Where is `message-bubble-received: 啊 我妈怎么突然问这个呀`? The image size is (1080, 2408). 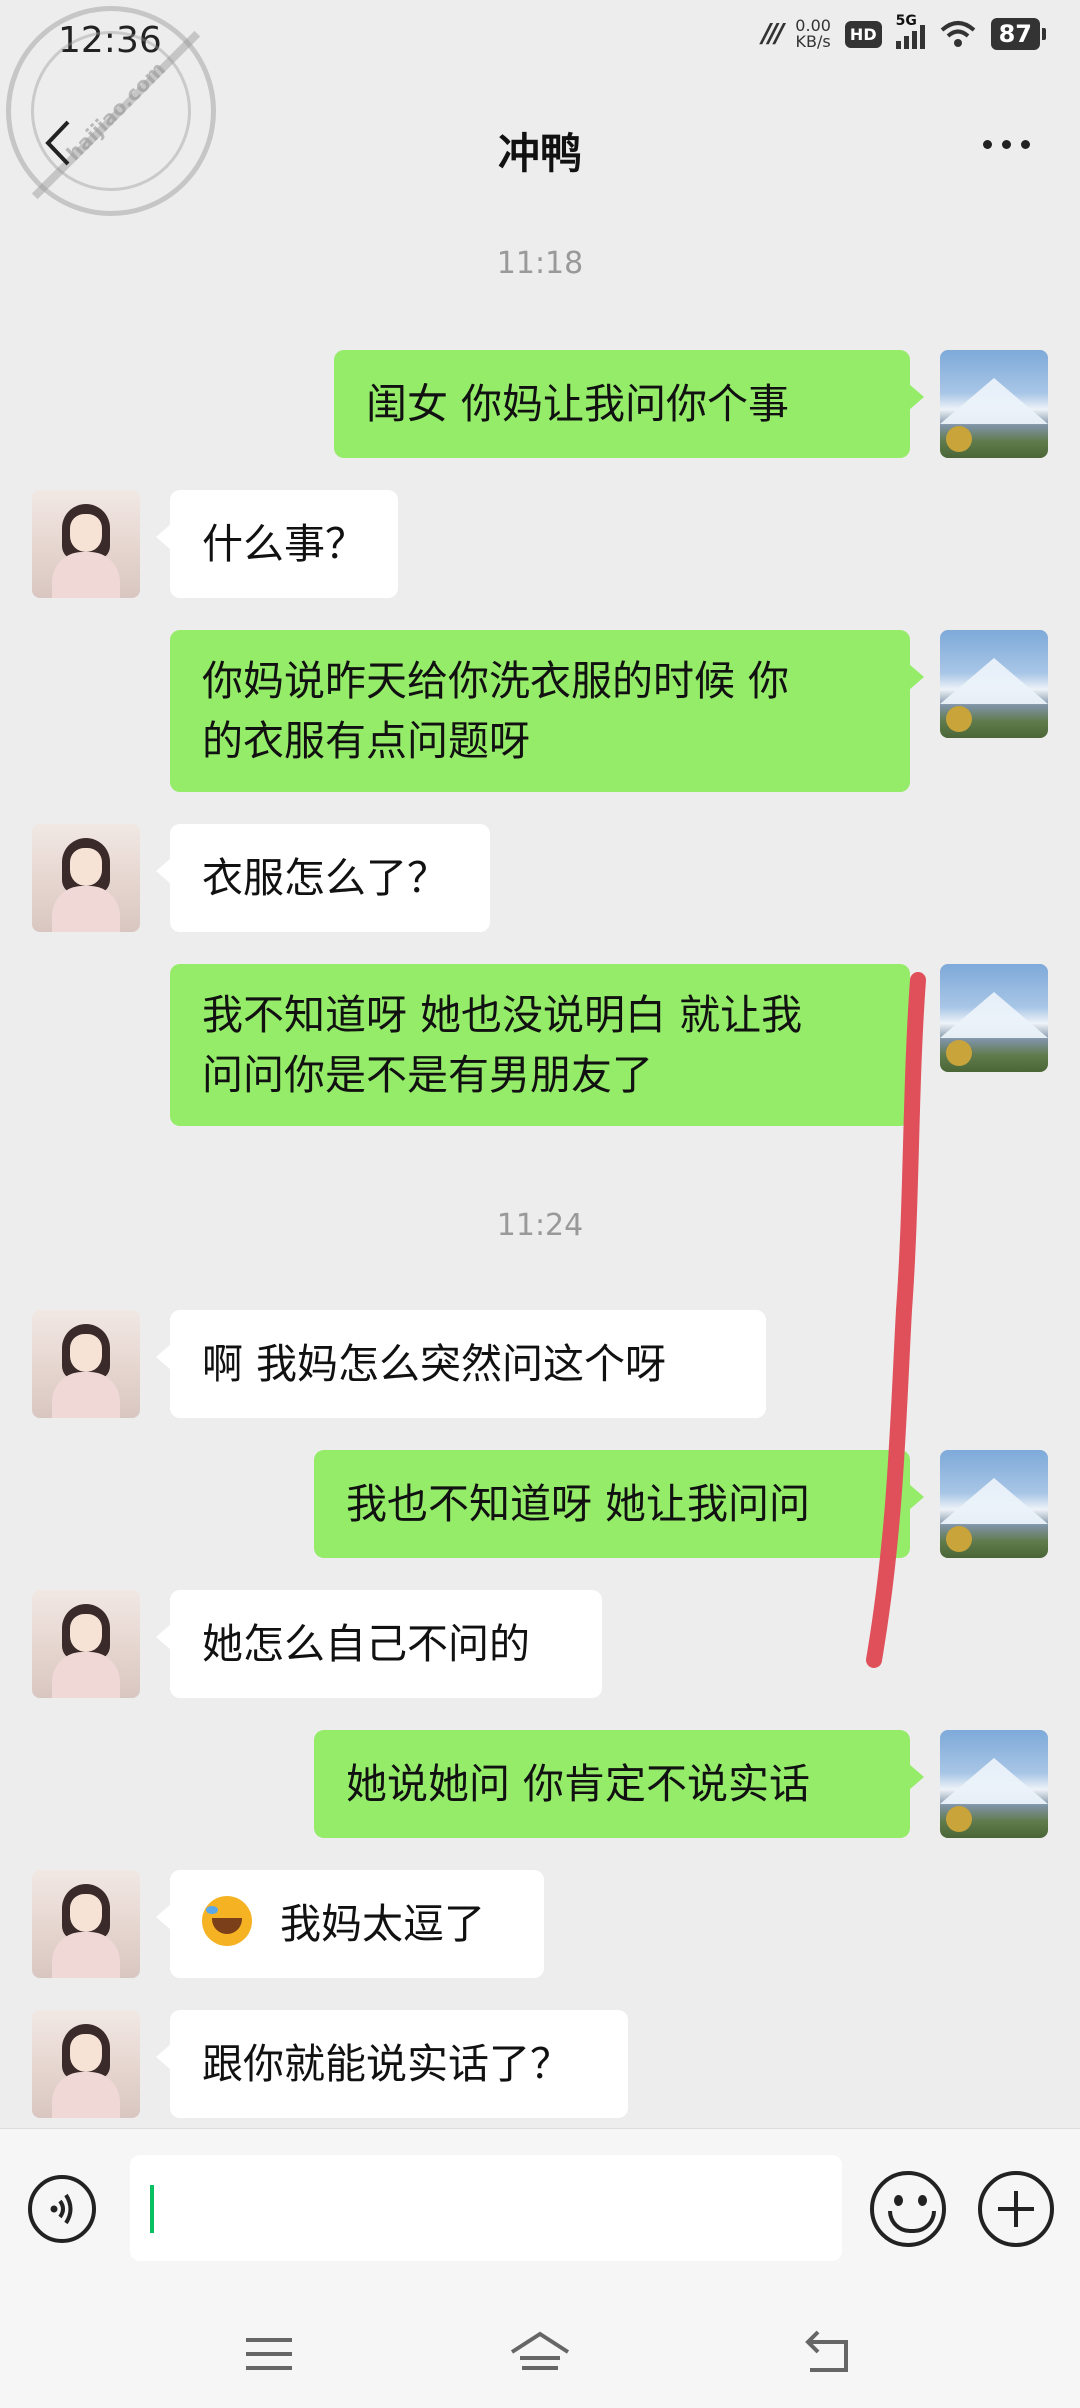 message-bubble-received: 啊 我妈怎么突然问这个呀 is located at coordinates (461, 1364).